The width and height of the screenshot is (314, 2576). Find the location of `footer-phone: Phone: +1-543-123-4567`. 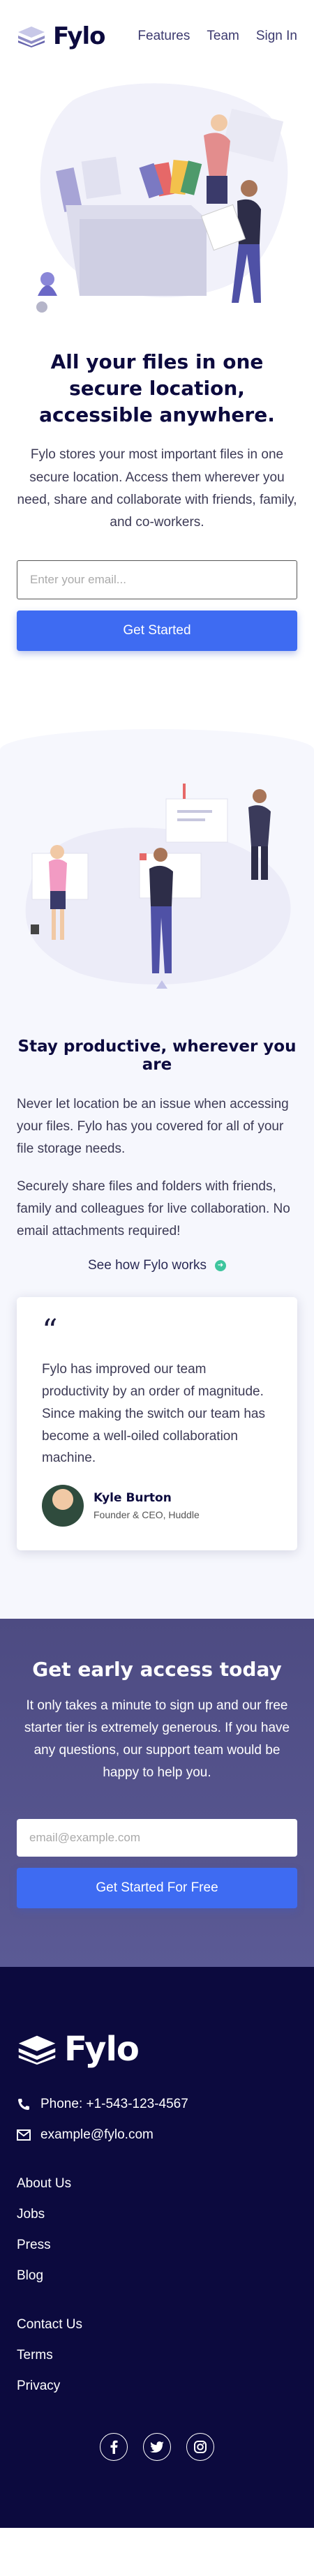

footer-phone: Phone: +1-543-123-4567 is located at coordinates (157, 2104).